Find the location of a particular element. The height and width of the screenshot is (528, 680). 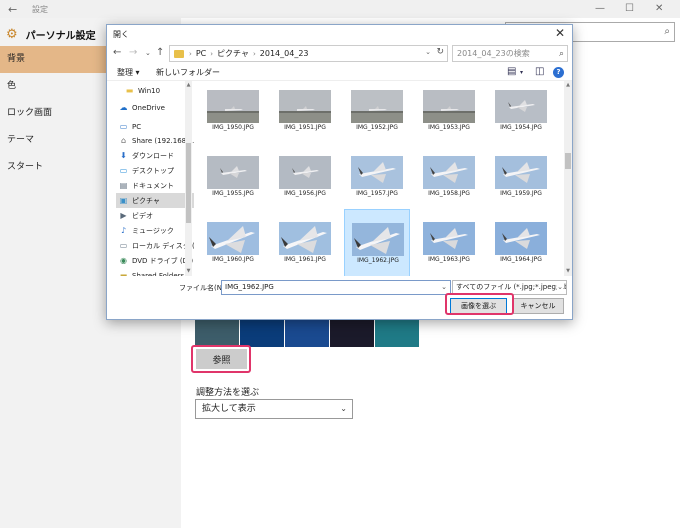

nav-item: ⬇ ダウンロード is located at coordinates (155, 155).